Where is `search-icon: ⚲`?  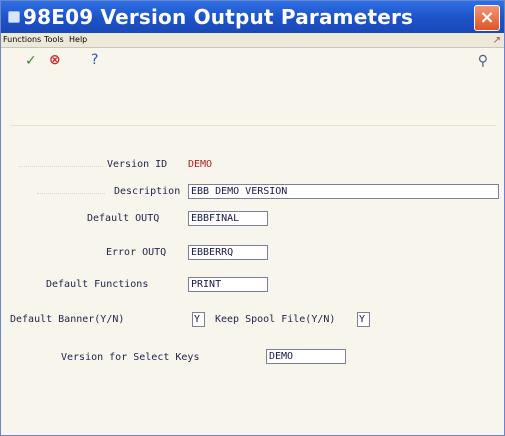 search-icon: ⚲ is located at coordinates (483, 61).